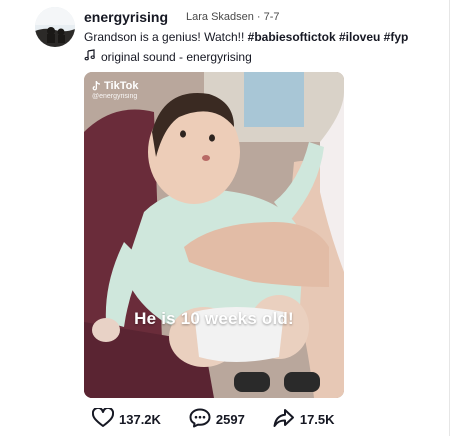  I want to click on like-button: 137.2K, so click(126, 418).